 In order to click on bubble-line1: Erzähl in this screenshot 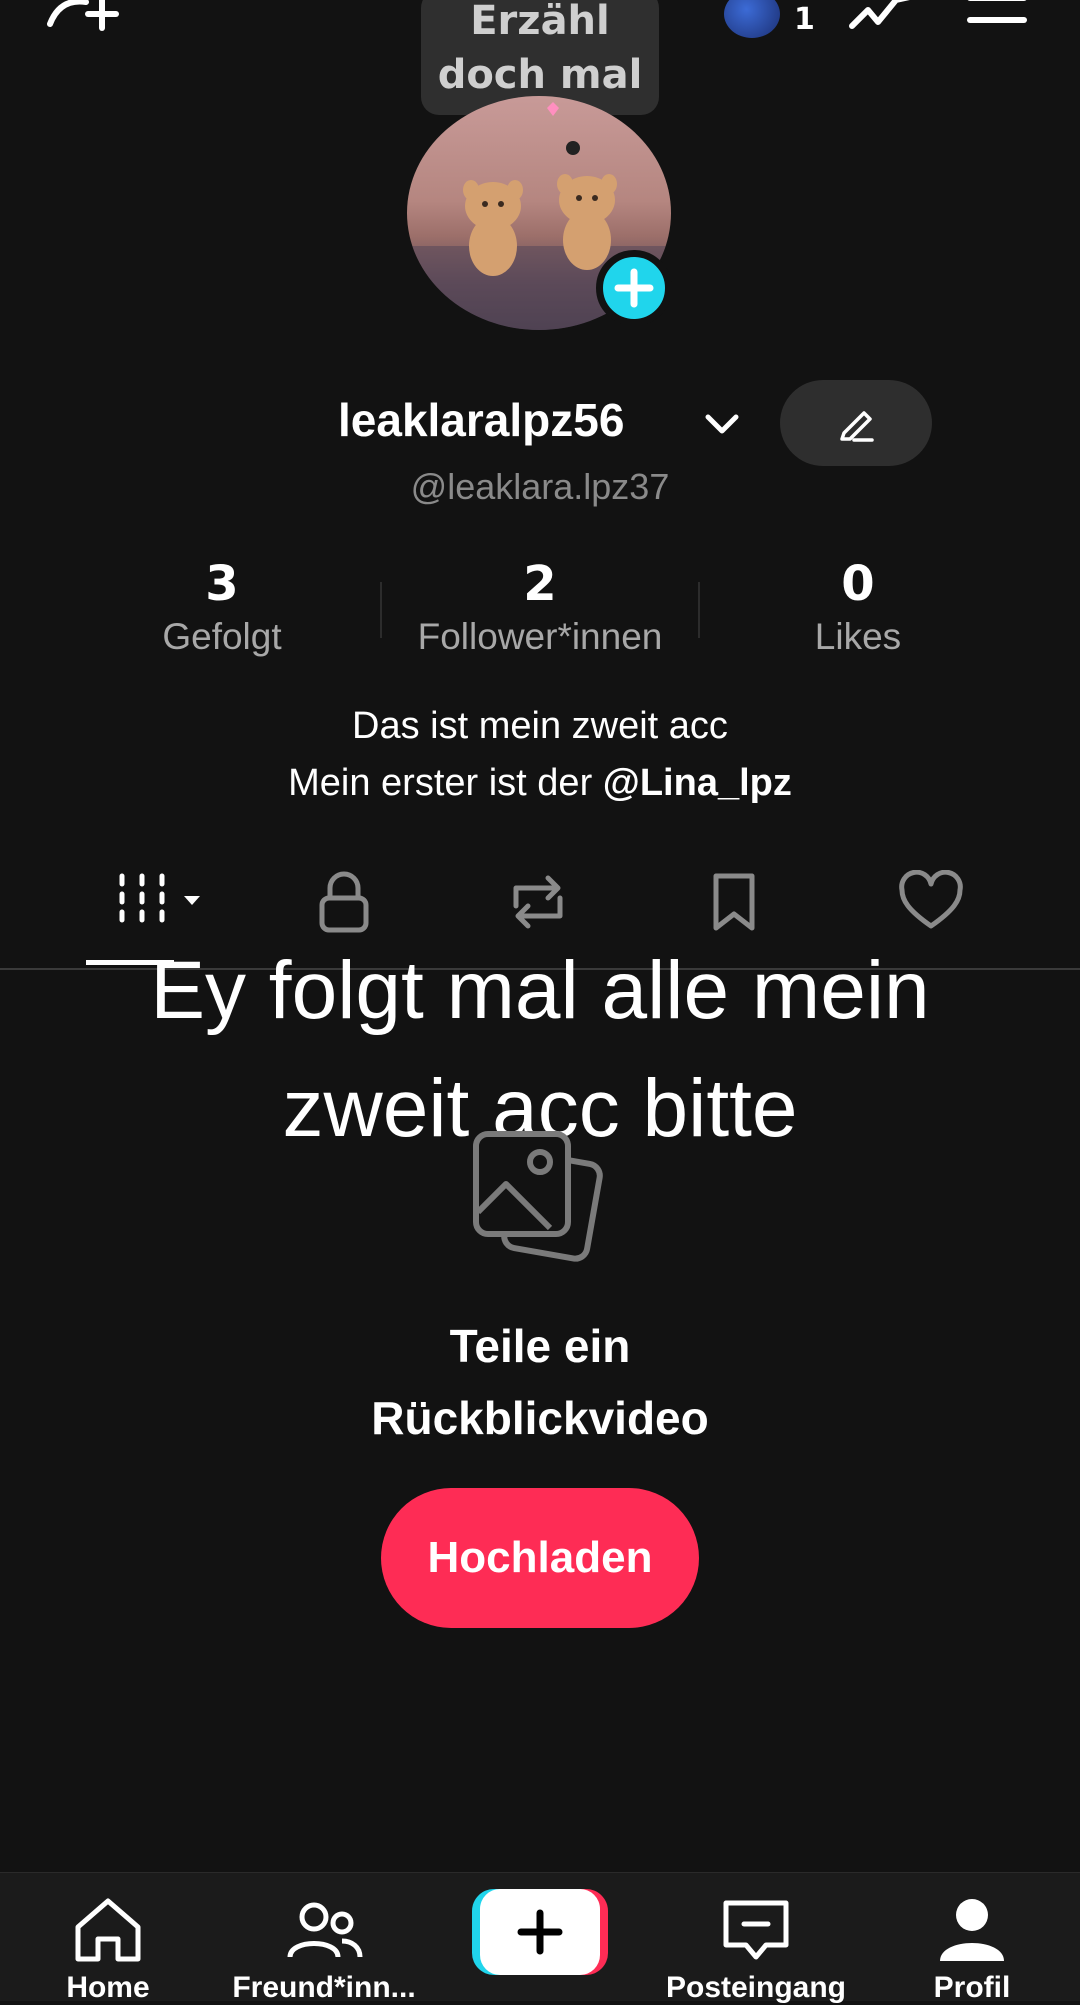, I will do `click(540, 22)`.